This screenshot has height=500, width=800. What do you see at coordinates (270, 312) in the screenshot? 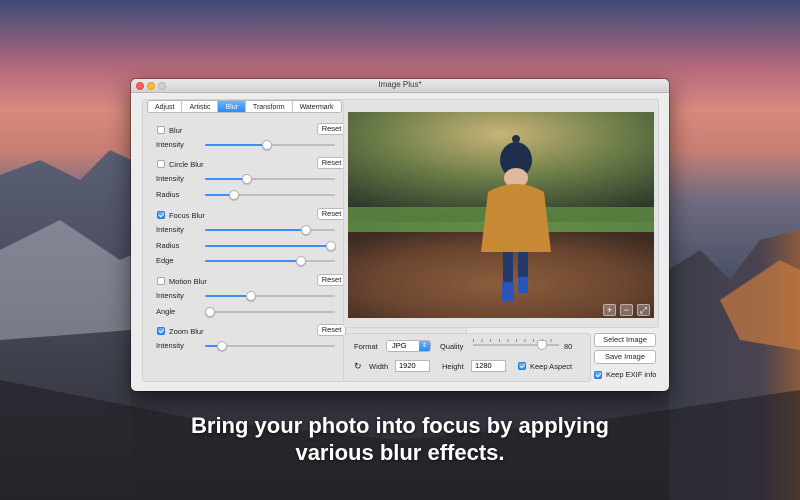
I see `motion-blur-angle-slider` at bounding box center [270, 312].